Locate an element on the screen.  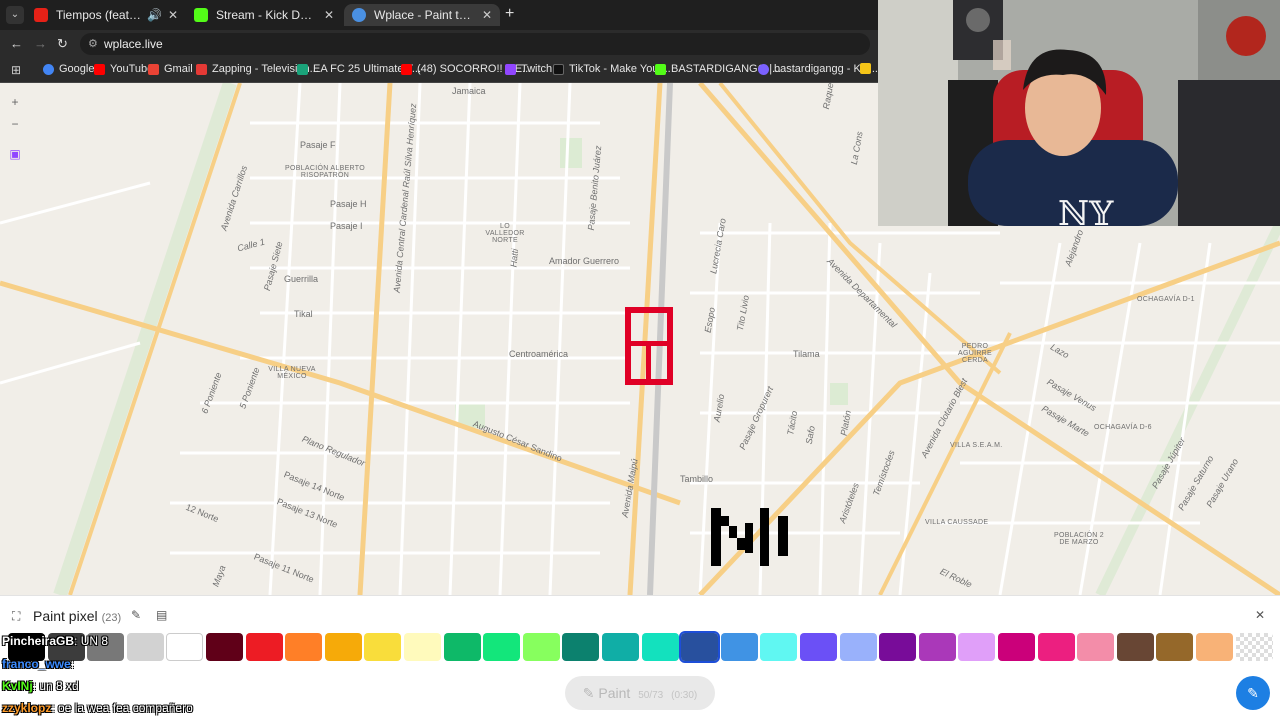
zapping-icon is located at coordinates (201, 69).